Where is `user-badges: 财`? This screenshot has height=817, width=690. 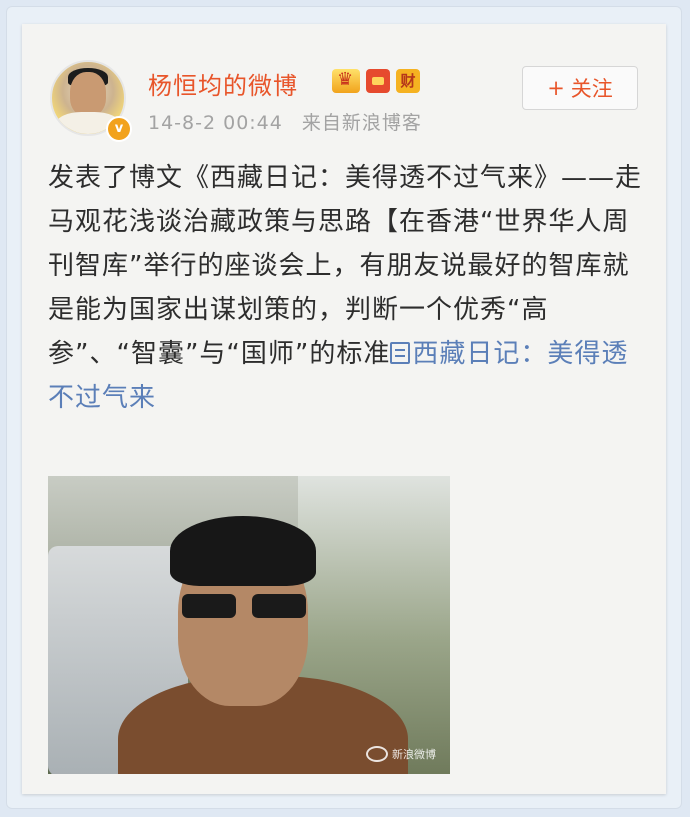 user-badges: 财 is located at coordinates (376, 81).